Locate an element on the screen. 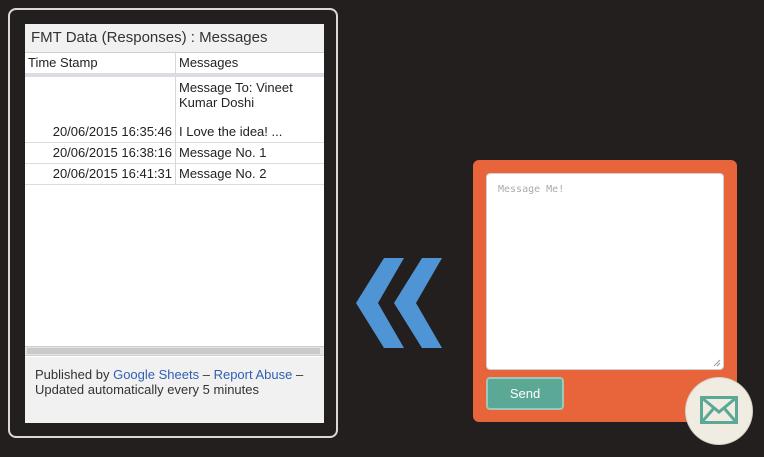 This screenshot has width=764, height=457. cell-timestamp is located at coordinates (100, 98).